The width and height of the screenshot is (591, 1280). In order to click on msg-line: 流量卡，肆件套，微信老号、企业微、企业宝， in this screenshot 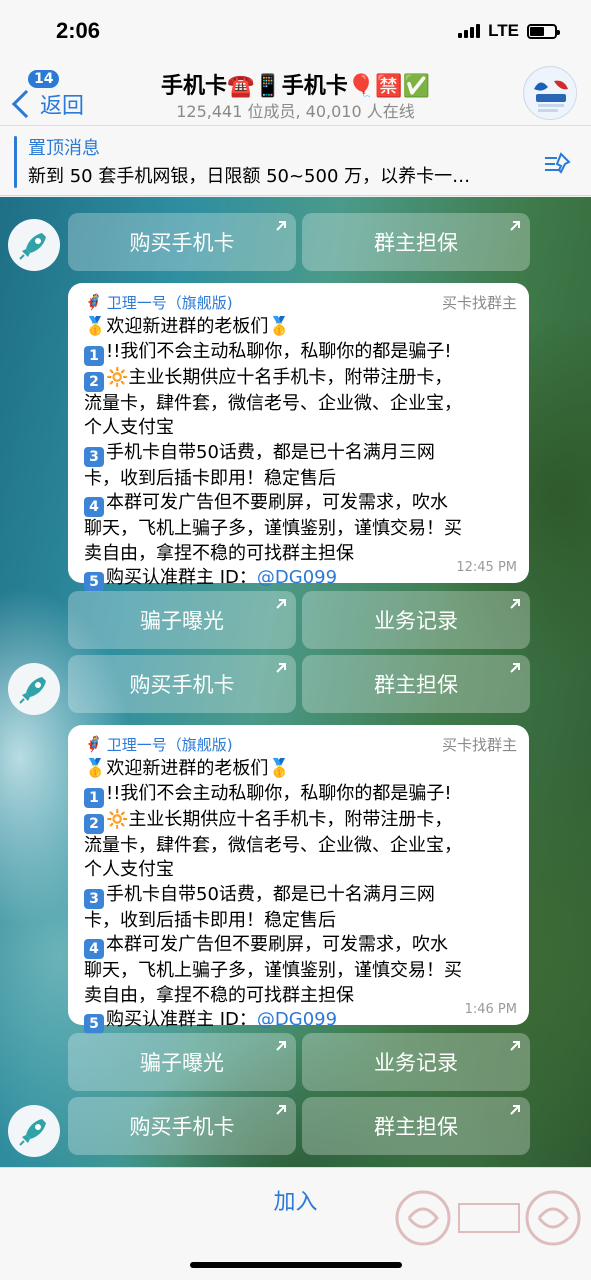, I will do `click(273, 845)`.